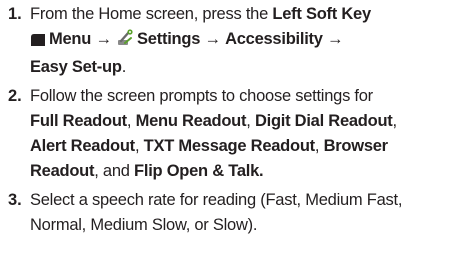 The width and height of the screenshot is (454, 264). Describe the element at coordinates (125, 42) in the screenshot. I see `settings-icon` at that location.